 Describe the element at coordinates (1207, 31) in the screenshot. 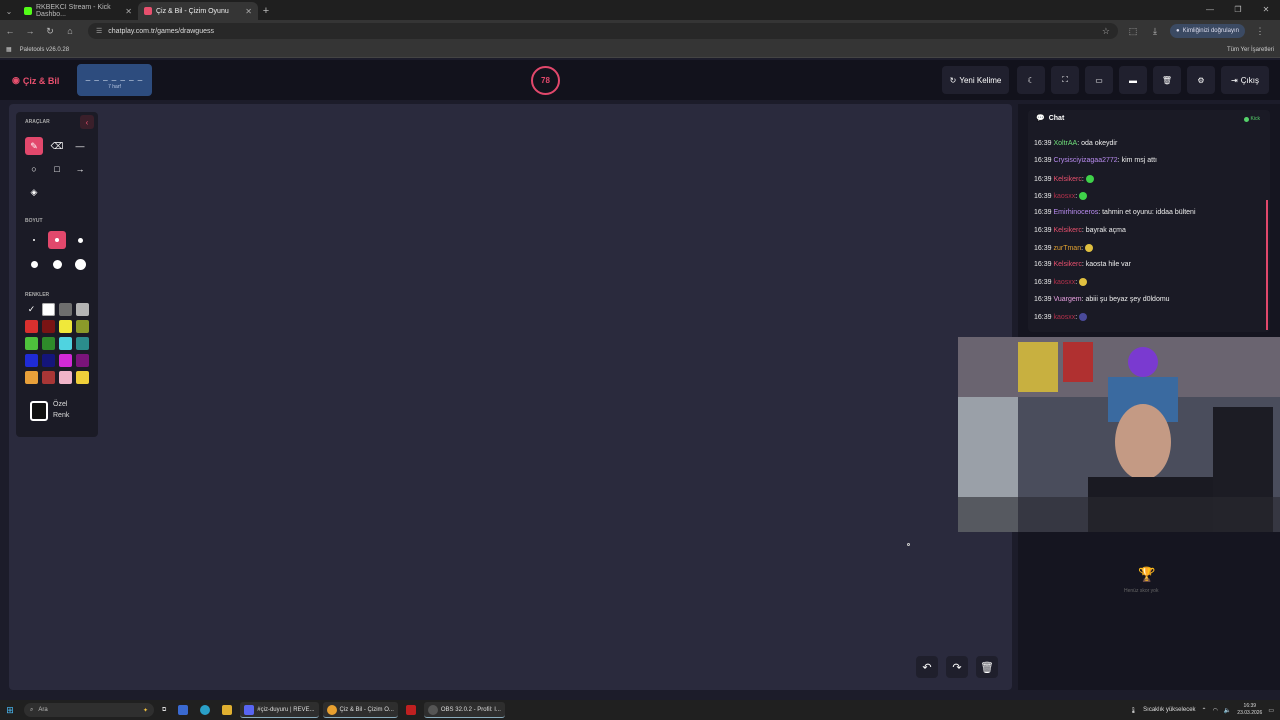

I see `profile-button: ● Kimliğinizi doğrulayın` at that location.